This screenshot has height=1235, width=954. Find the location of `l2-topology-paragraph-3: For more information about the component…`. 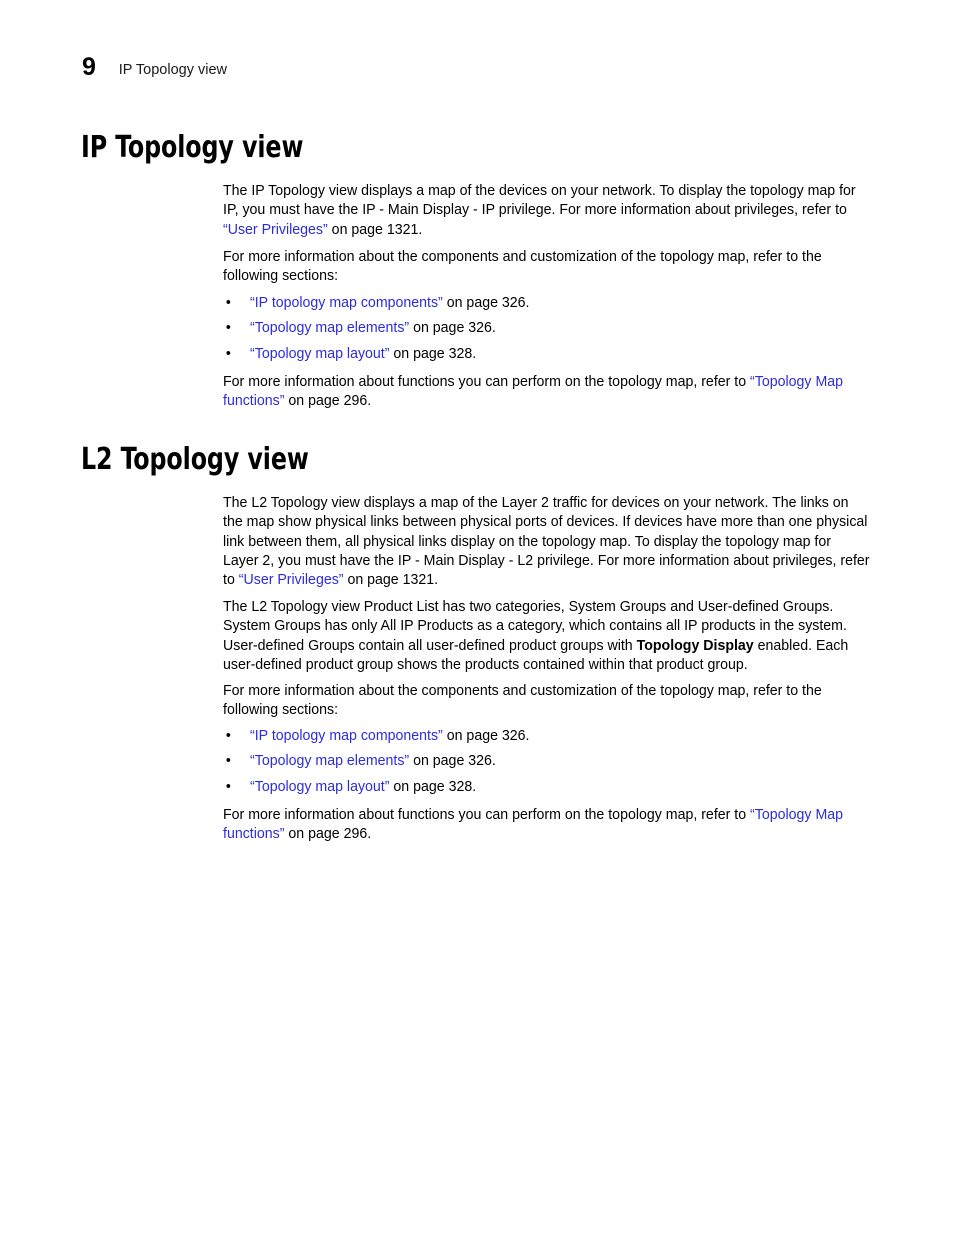

l2-topology-paragraph-3: For more information about the component… is located at coordinates (522, 701).